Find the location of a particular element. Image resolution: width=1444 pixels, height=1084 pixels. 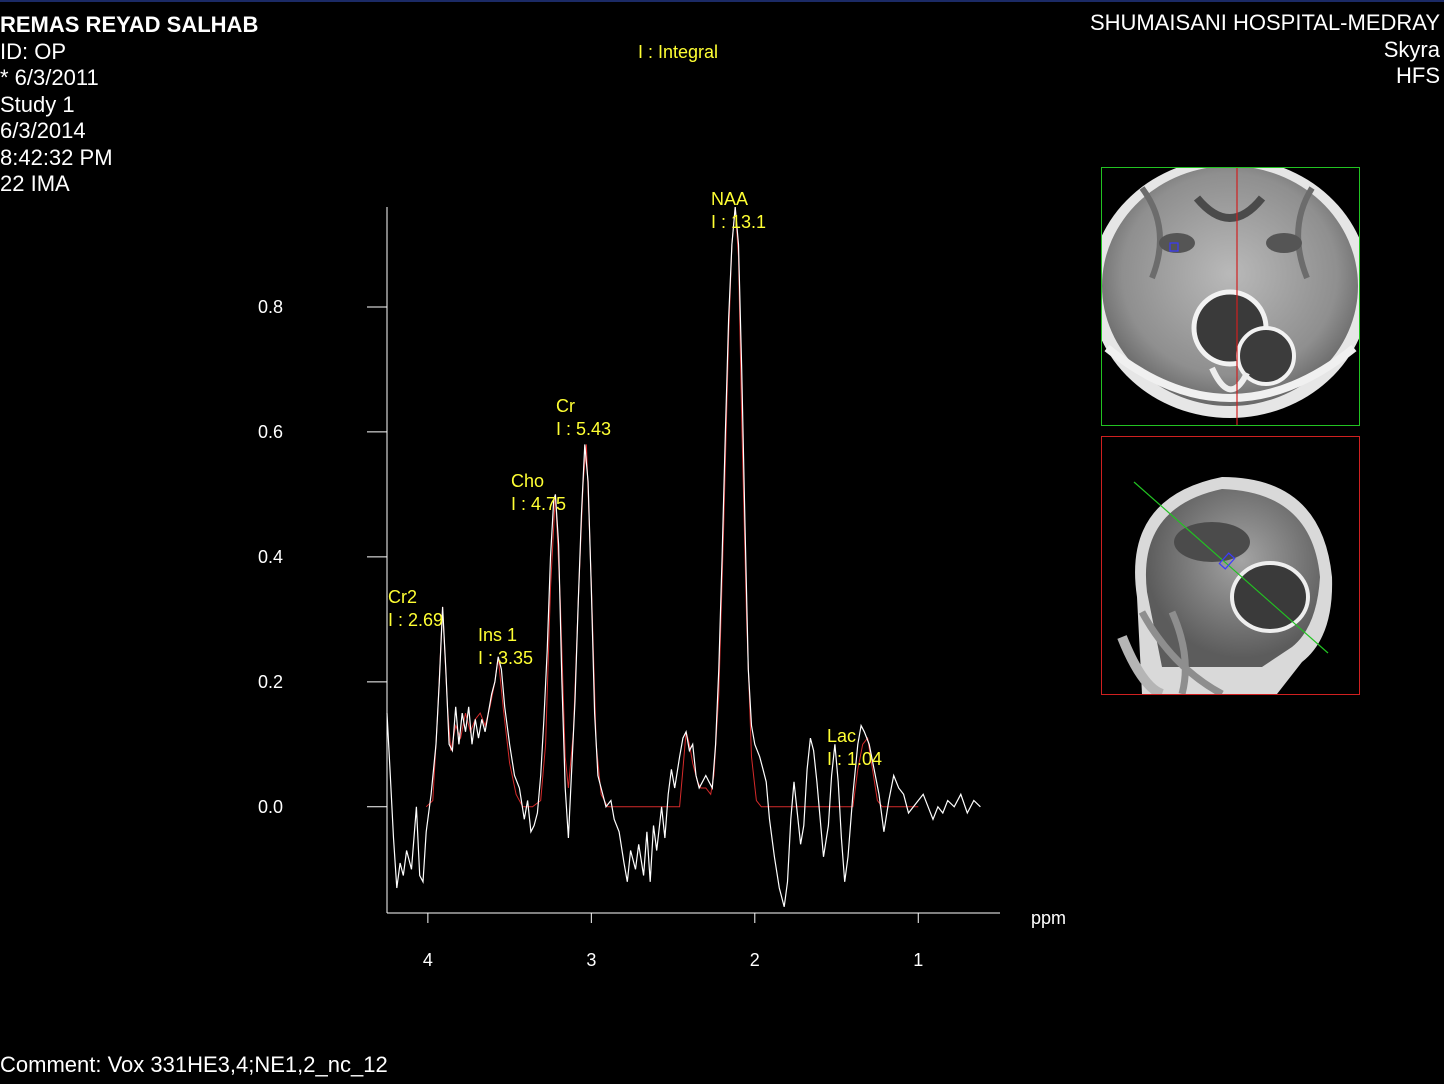

x-tick-label: 4 is located at coordinates (428, 960).